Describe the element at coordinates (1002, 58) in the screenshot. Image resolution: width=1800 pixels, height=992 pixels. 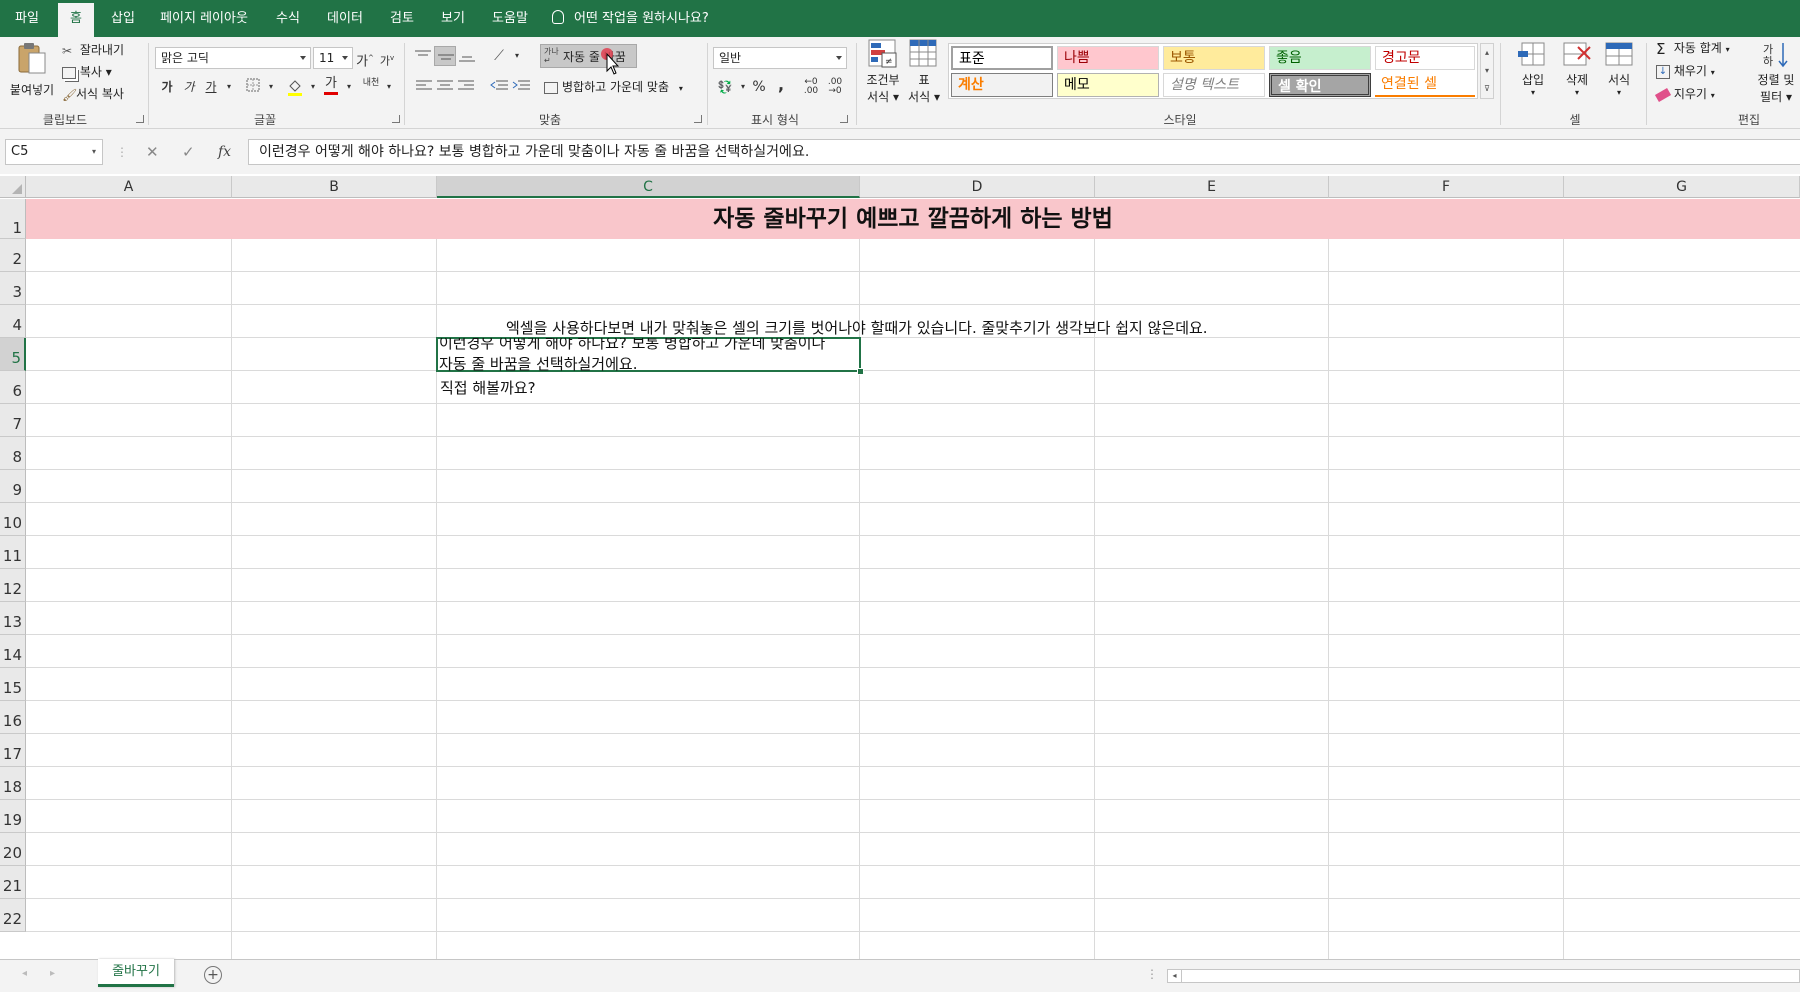
I see `style-normal: 표준` at that location.